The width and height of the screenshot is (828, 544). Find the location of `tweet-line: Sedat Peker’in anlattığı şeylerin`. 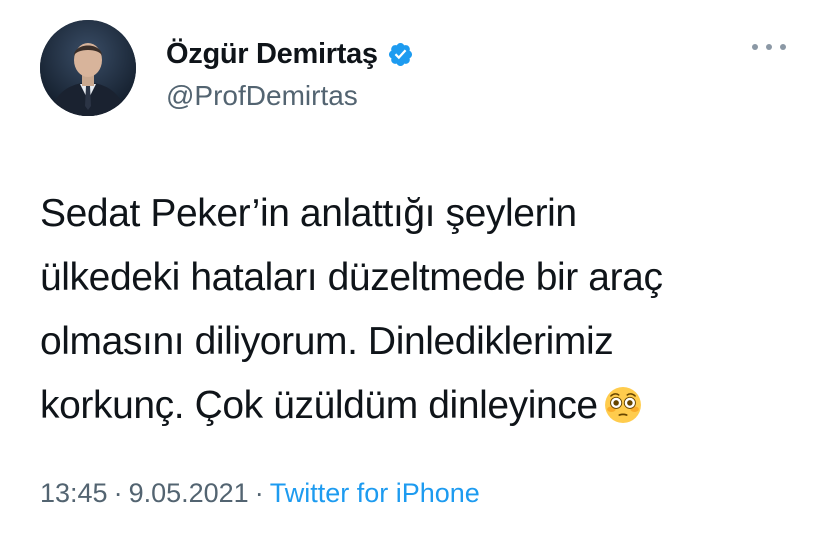

tweet-line: Sedat Peker’in anlattığı şeylerin is located at coordinates (308, 213).